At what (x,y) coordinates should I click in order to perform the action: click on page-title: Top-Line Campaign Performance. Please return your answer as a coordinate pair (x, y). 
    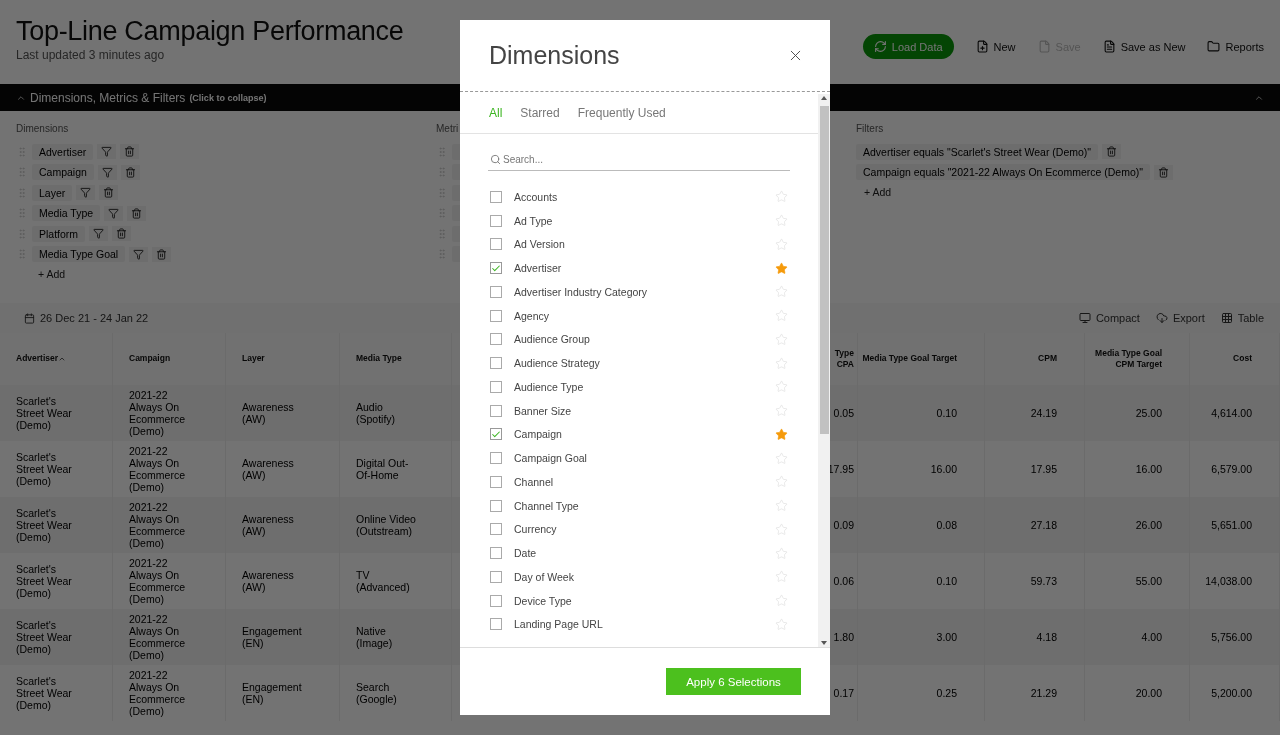
    Looking at the image, I should click on (210, 31).